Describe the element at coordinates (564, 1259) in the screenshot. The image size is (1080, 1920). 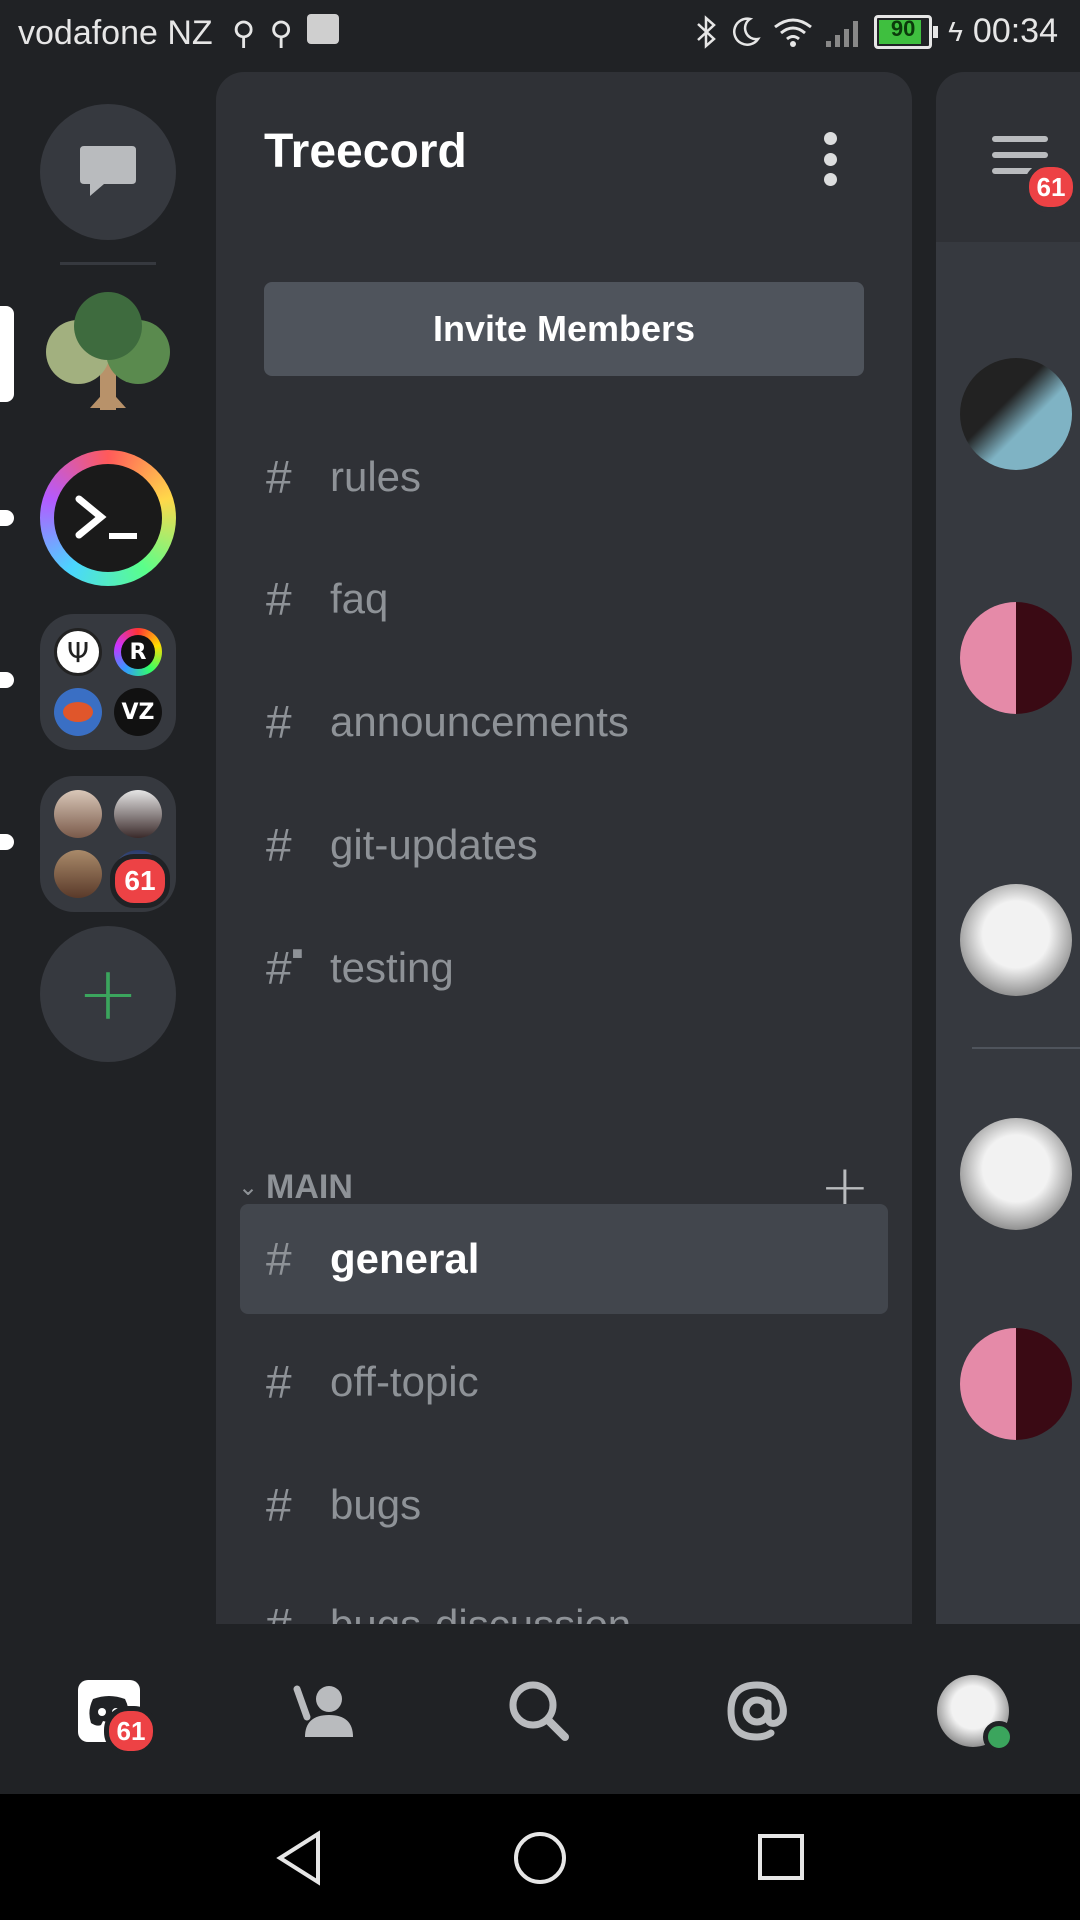
I see `channel-general: # general` at that location.